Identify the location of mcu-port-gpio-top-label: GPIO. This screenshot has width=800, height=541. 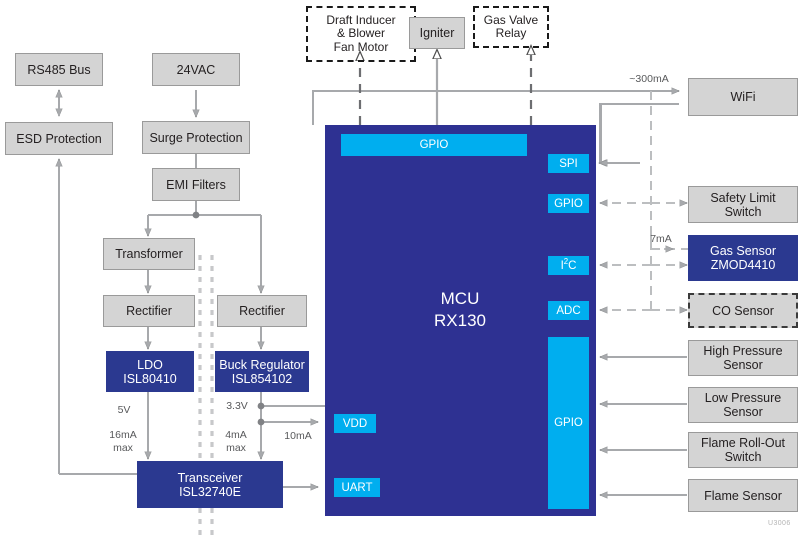
(434, 145).